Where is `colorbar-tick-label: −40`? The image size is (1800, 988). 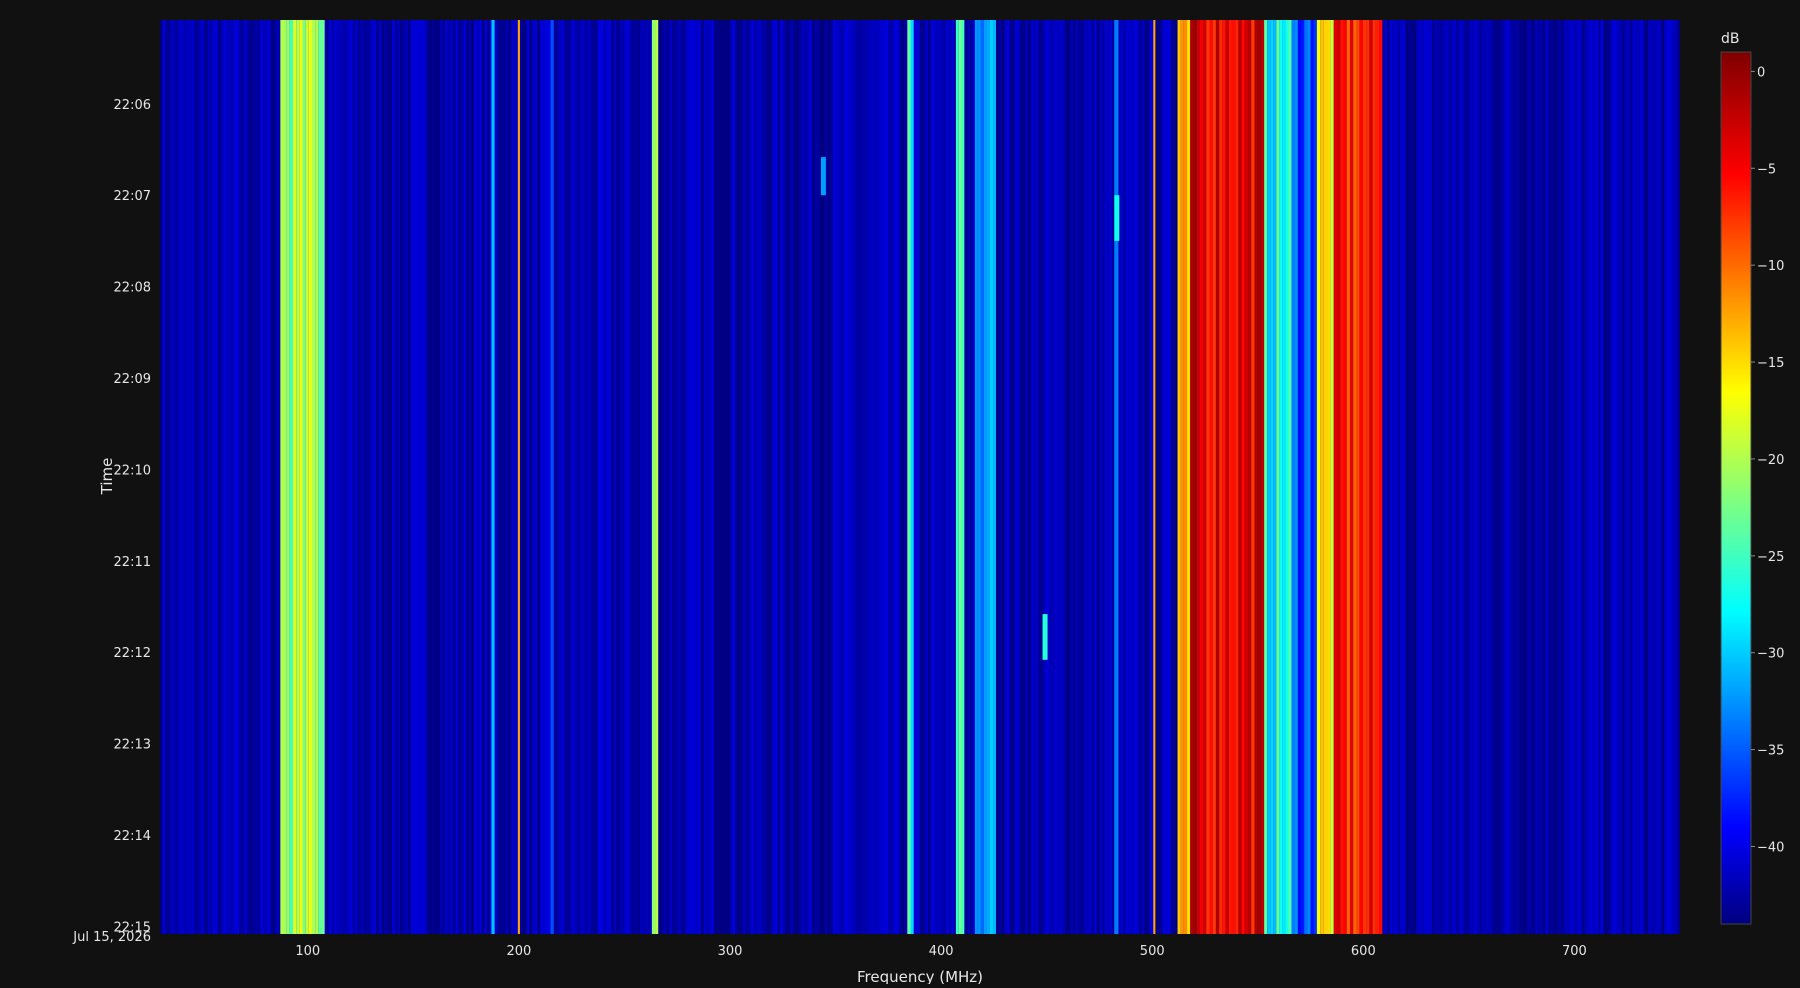 colorbar-tick-label: −40 is located at coordinates (1770, 847).